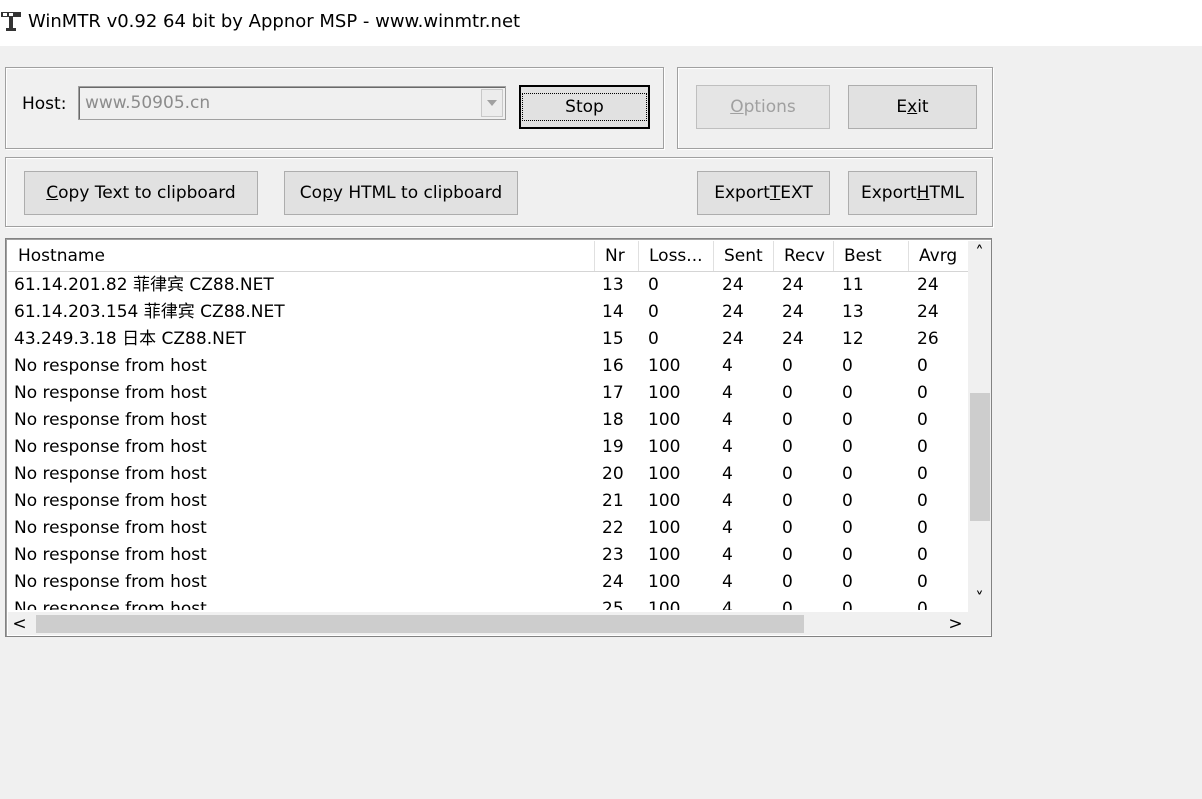 Image resolution: width=1202 pixels, height=799 pixels. I want to click on chevron-down-icon, so click(492, 103).